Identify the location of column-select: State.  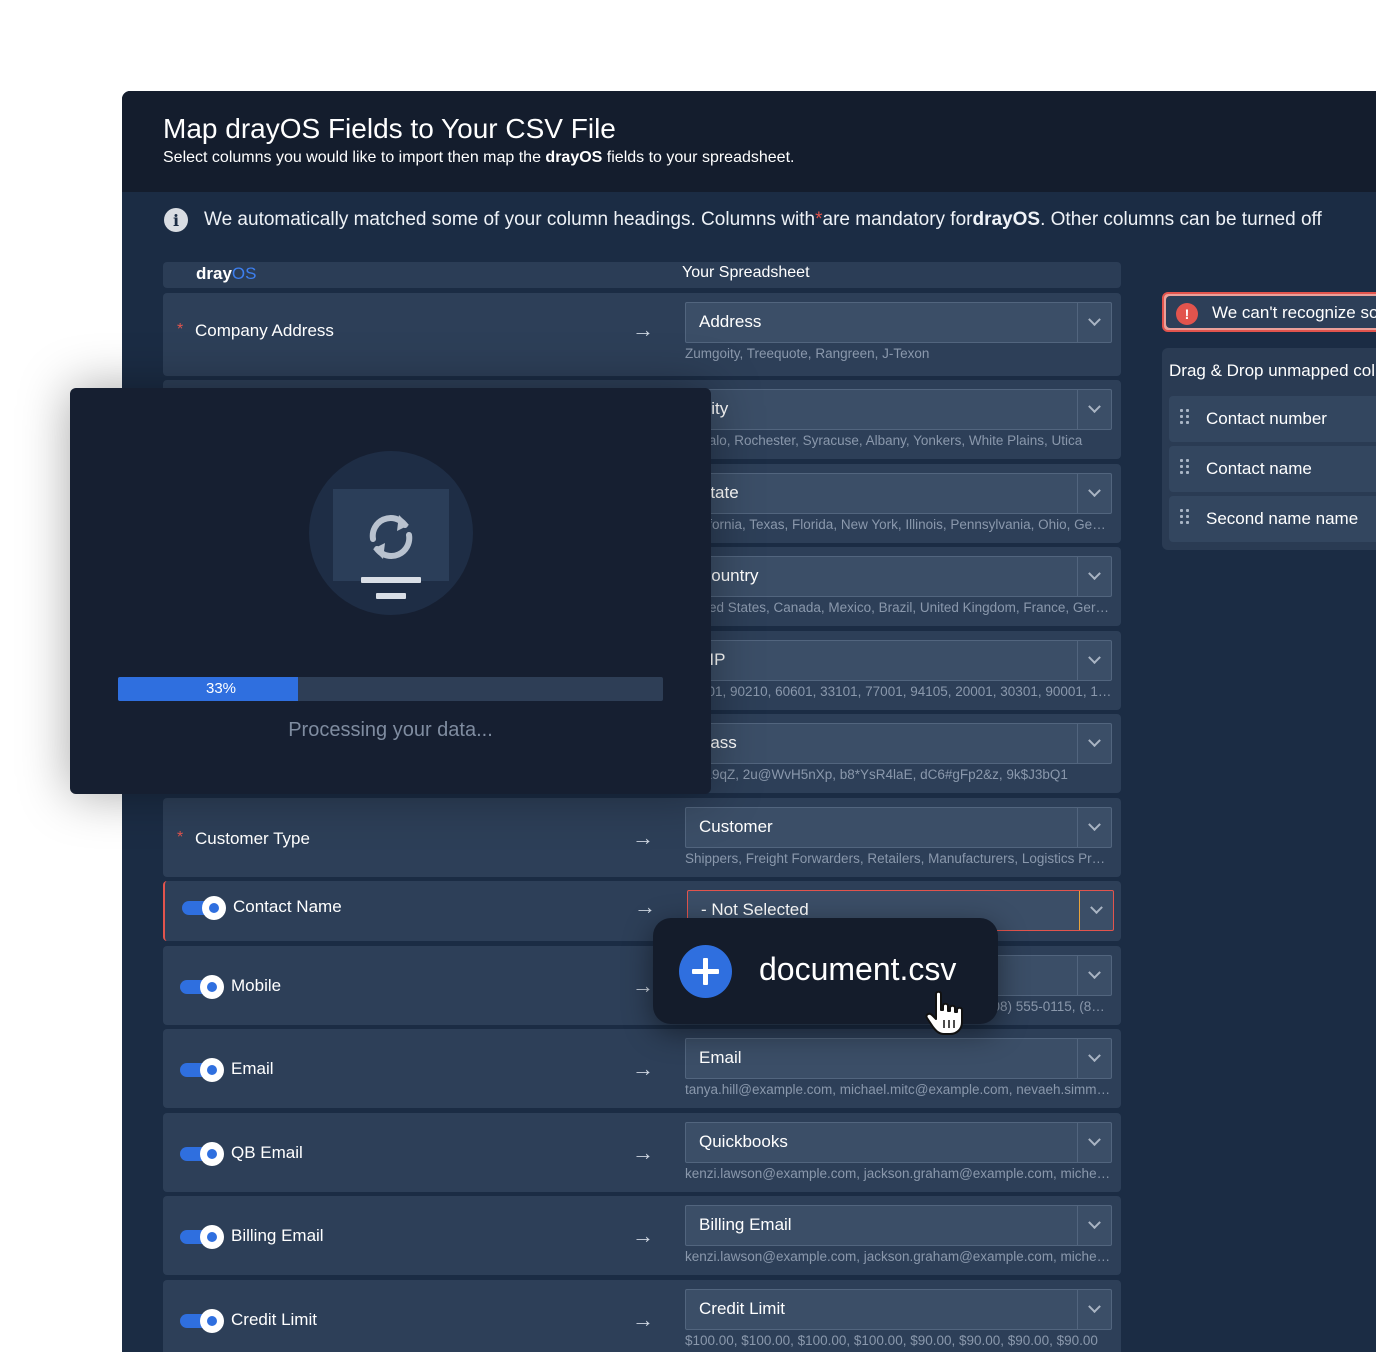
(898, 493).